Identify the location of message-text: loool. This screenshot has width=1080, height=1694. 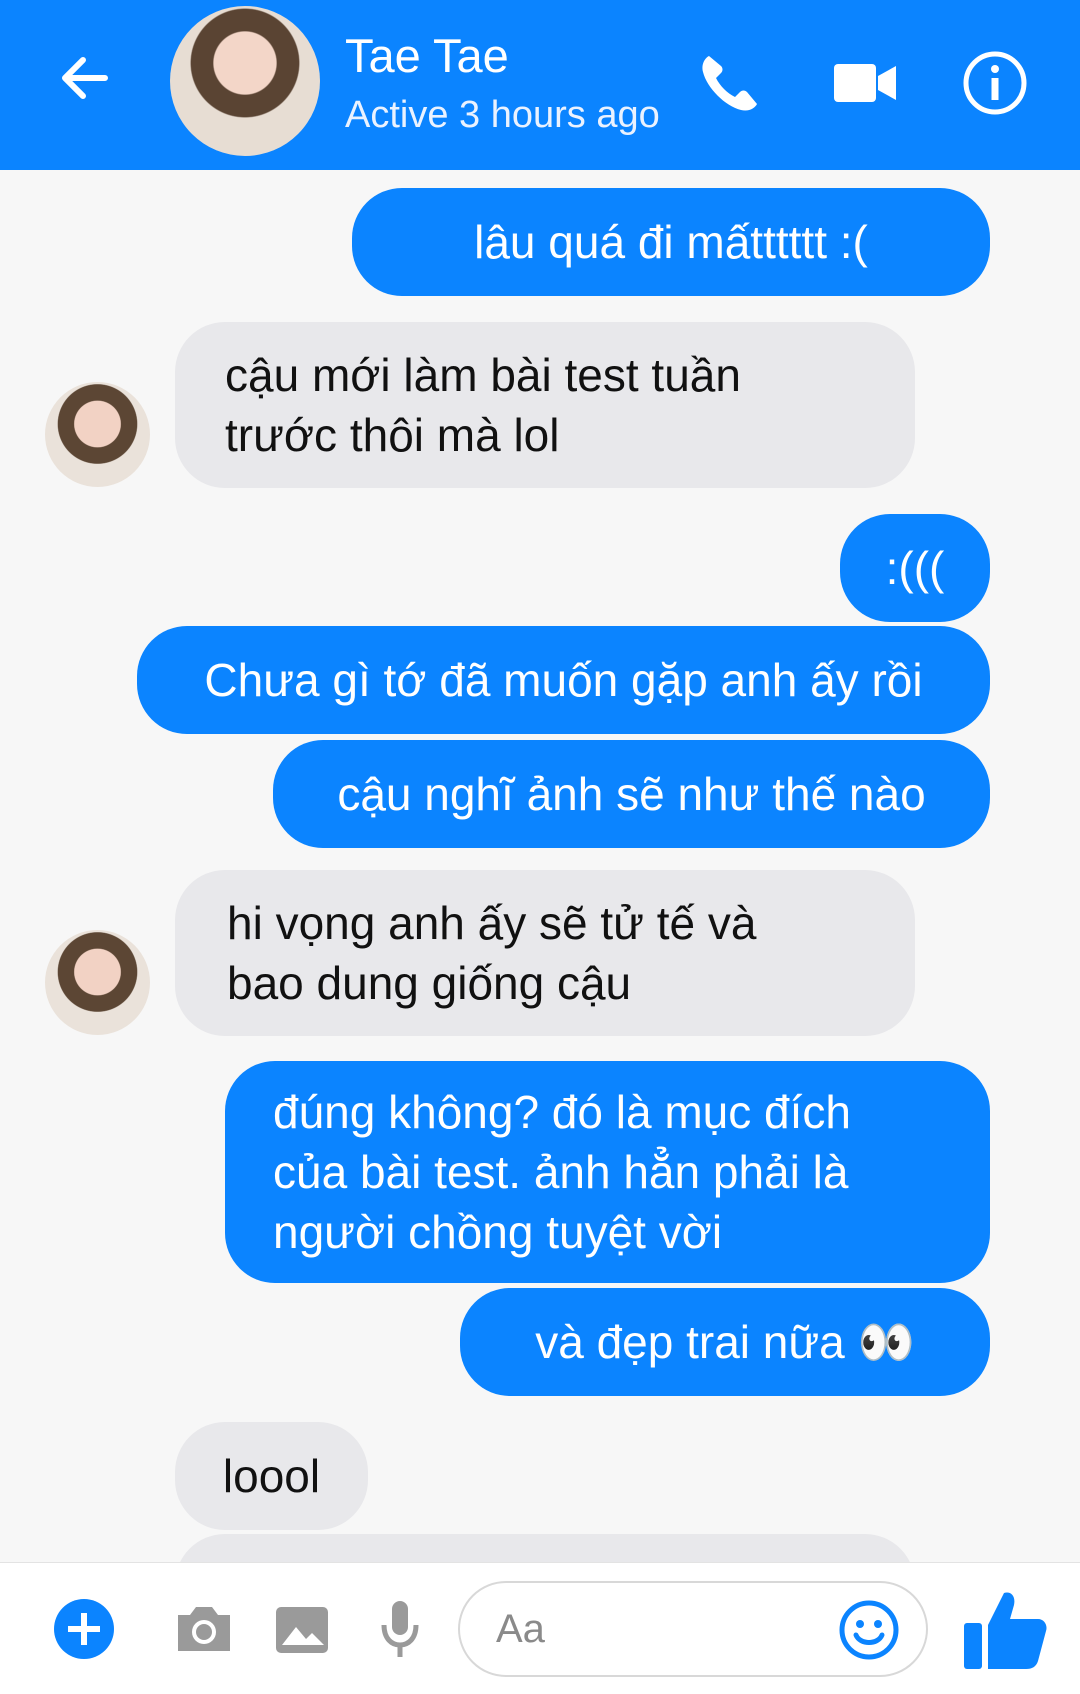
(271, 1476).